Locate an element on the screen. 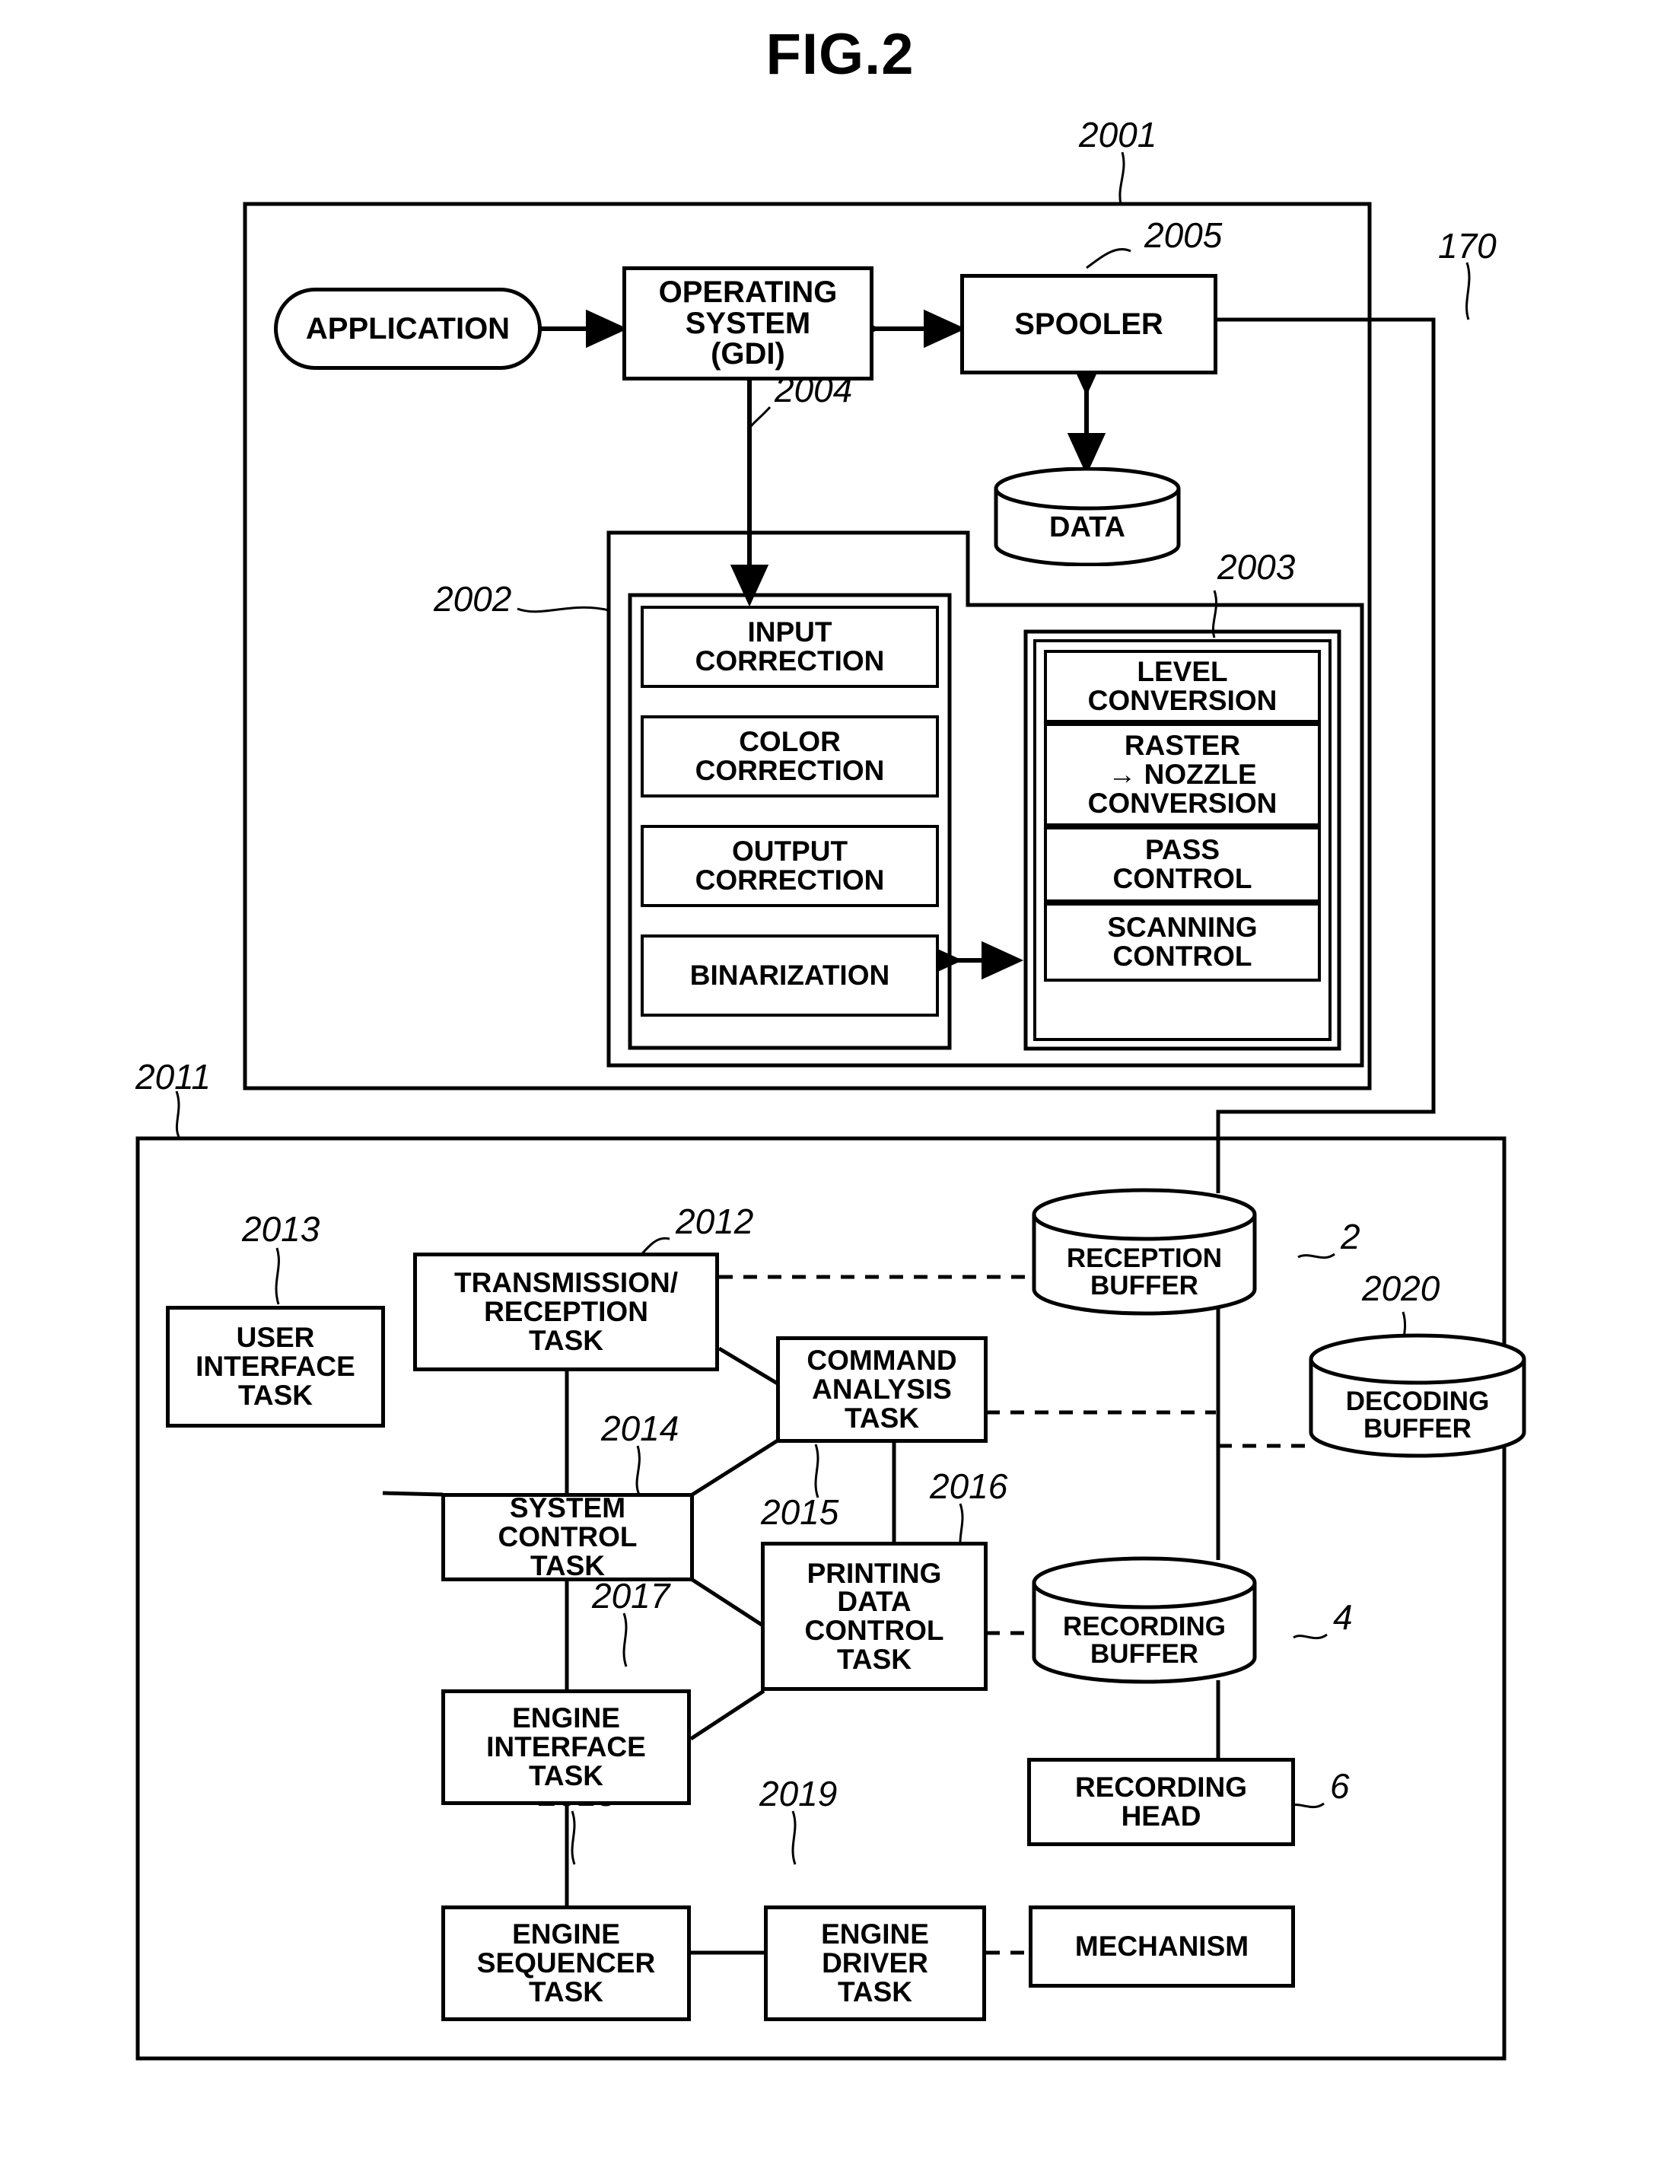  engine-sequencer-task-label: ENGINE SEQUENCER TASK is located at coordinates (566, 1963).